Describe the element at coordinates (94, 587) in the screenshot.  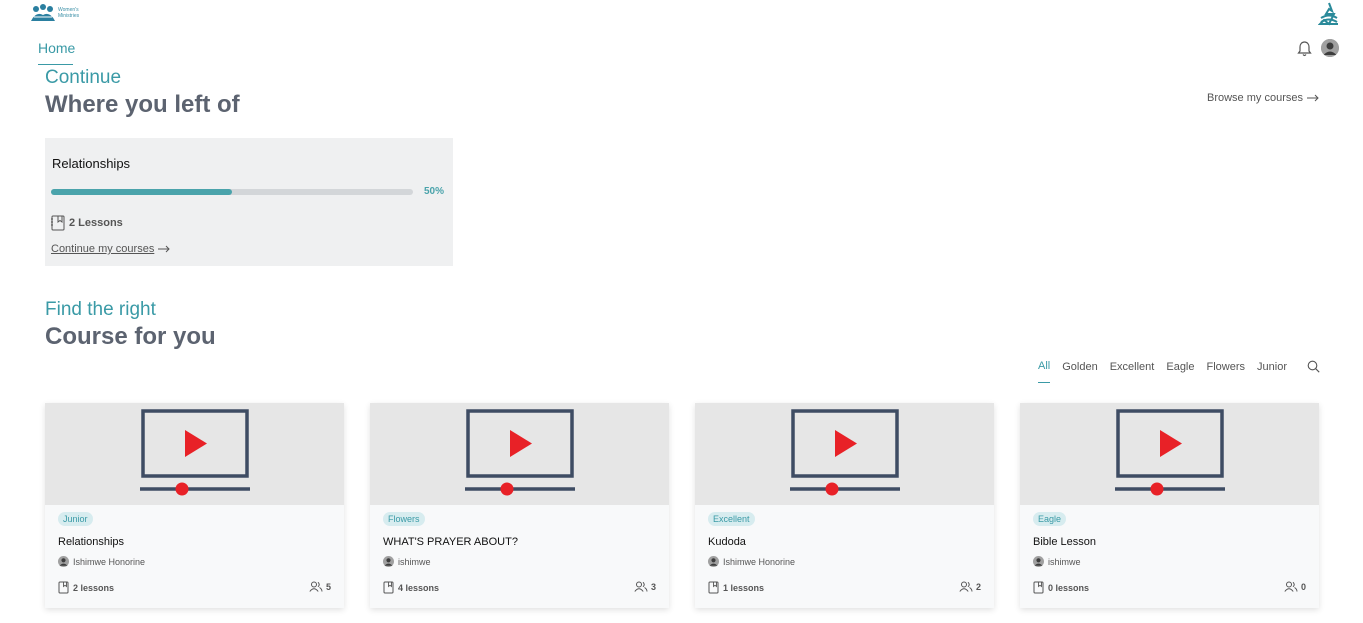
I see `course-lessons-label: 2 lessons` at that location.